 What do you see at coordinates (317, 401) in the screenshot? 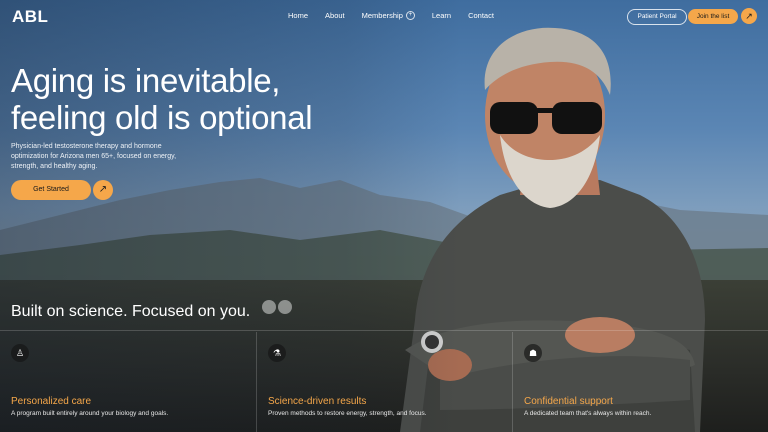
I see `feature-title: Science-driven results` at bounding box center [317, 401].